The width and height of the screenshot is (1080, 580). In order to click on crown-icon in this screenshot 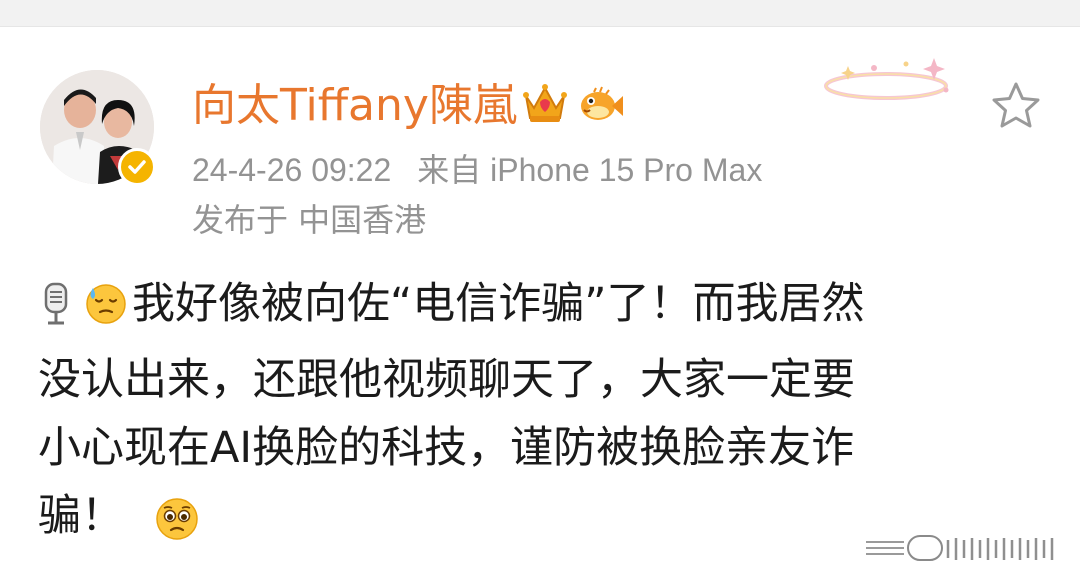, I will do `click(545, 105)`.